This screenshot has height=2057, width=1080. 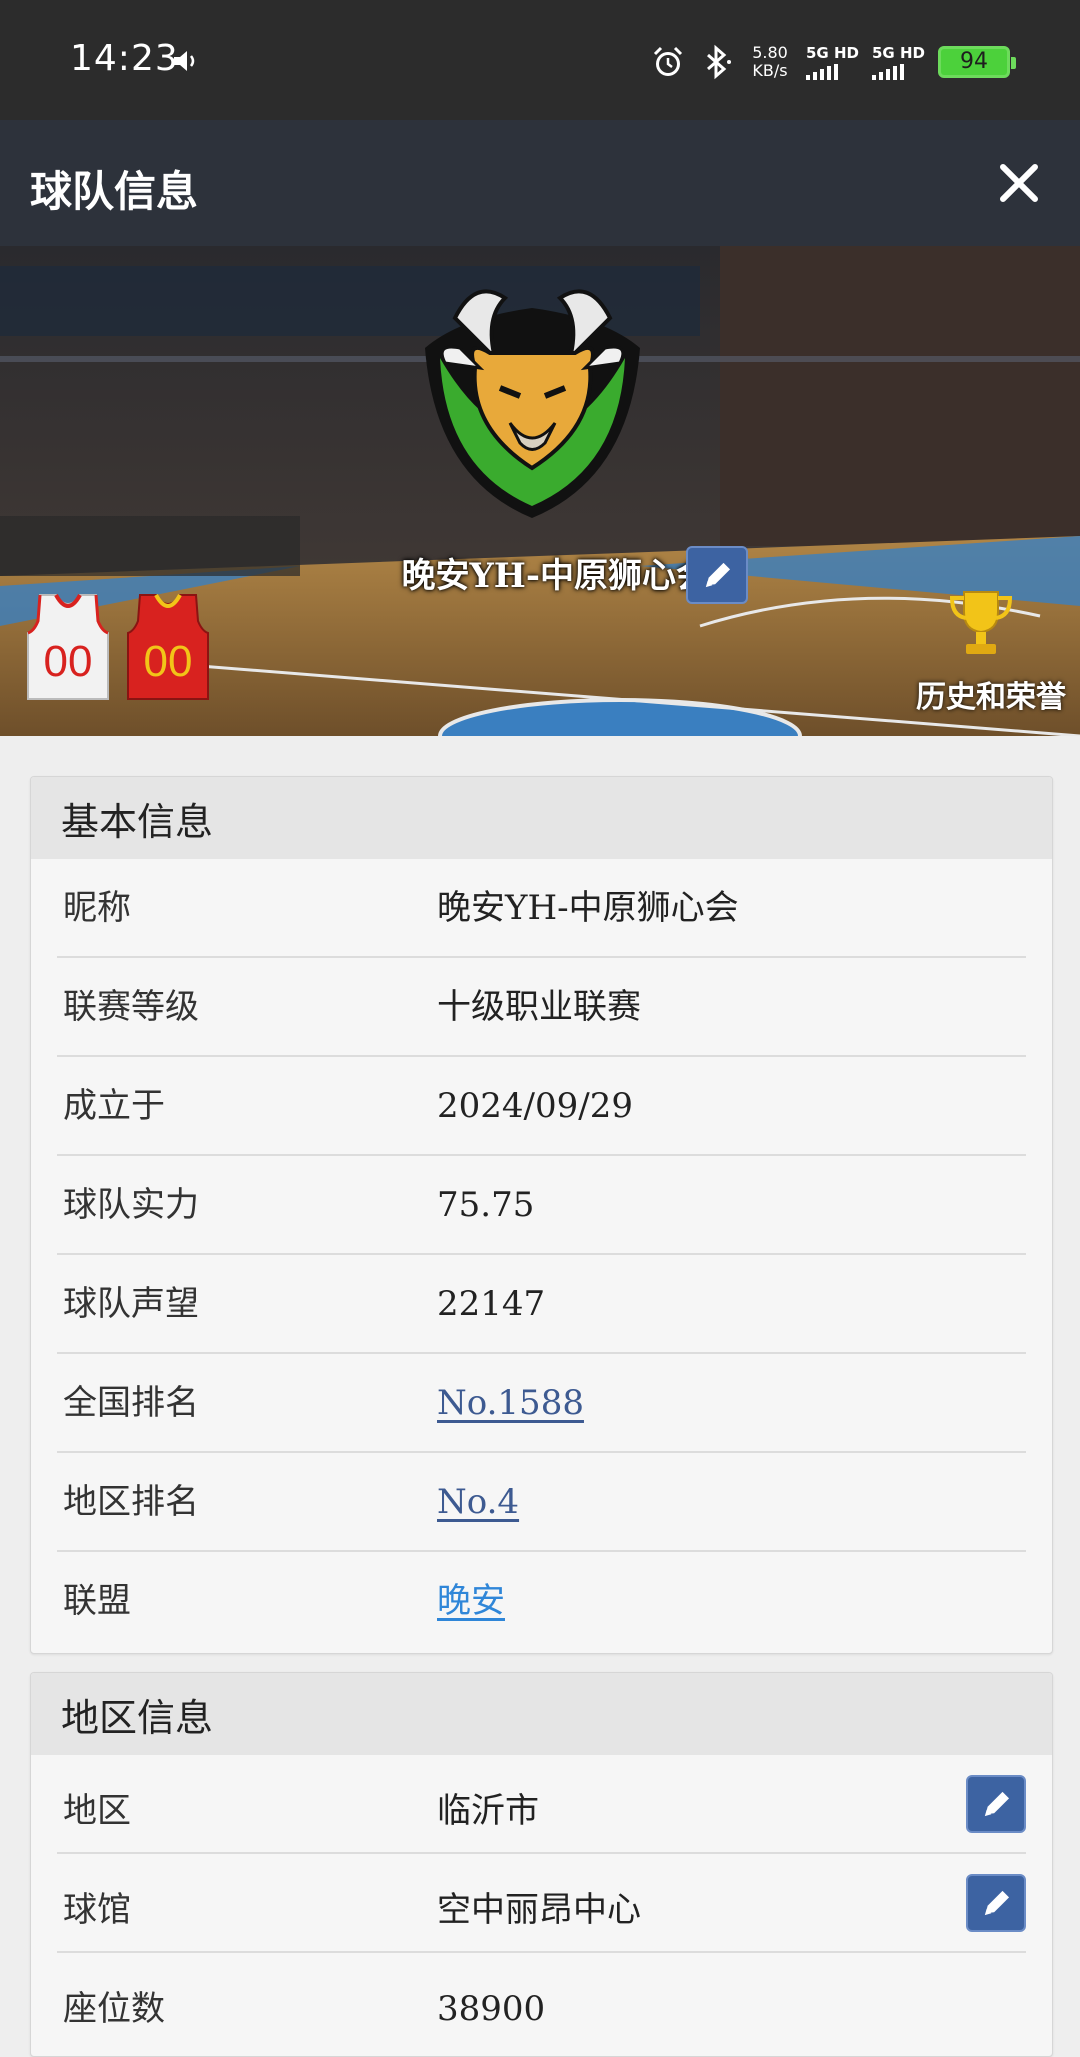 What do you see at coordinates (668, 61) in the screenshot?
I see `alarm-icon` at bounding box center [668, 61].